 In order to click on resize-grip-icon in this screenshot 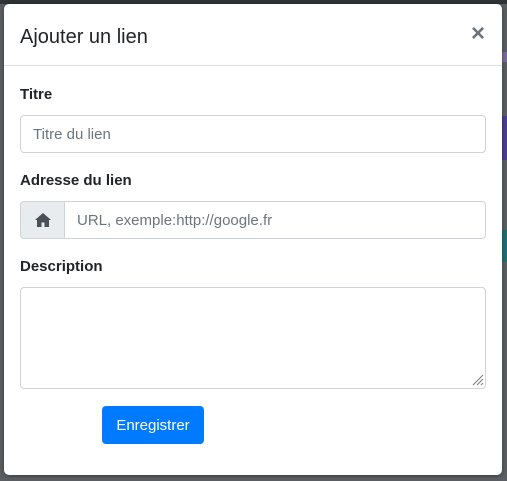, I will do `click(478, 380)`.